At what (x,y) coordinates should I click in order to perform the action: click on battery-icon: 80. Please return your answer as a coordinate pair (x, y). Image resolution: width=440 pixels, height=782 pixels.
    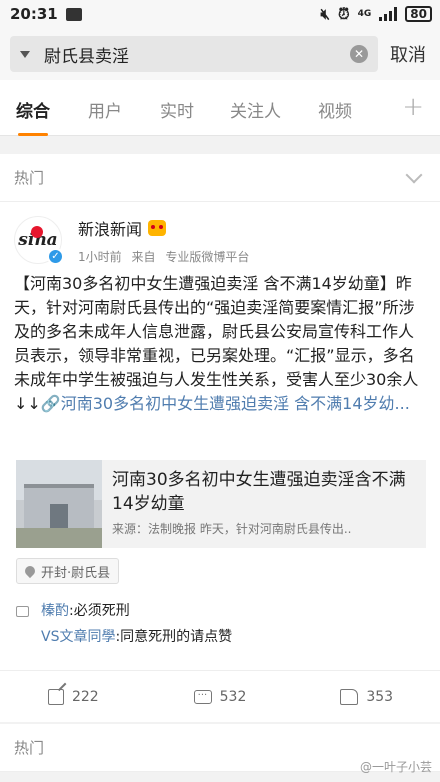
    Looking at the image, I should click on (418, 14).